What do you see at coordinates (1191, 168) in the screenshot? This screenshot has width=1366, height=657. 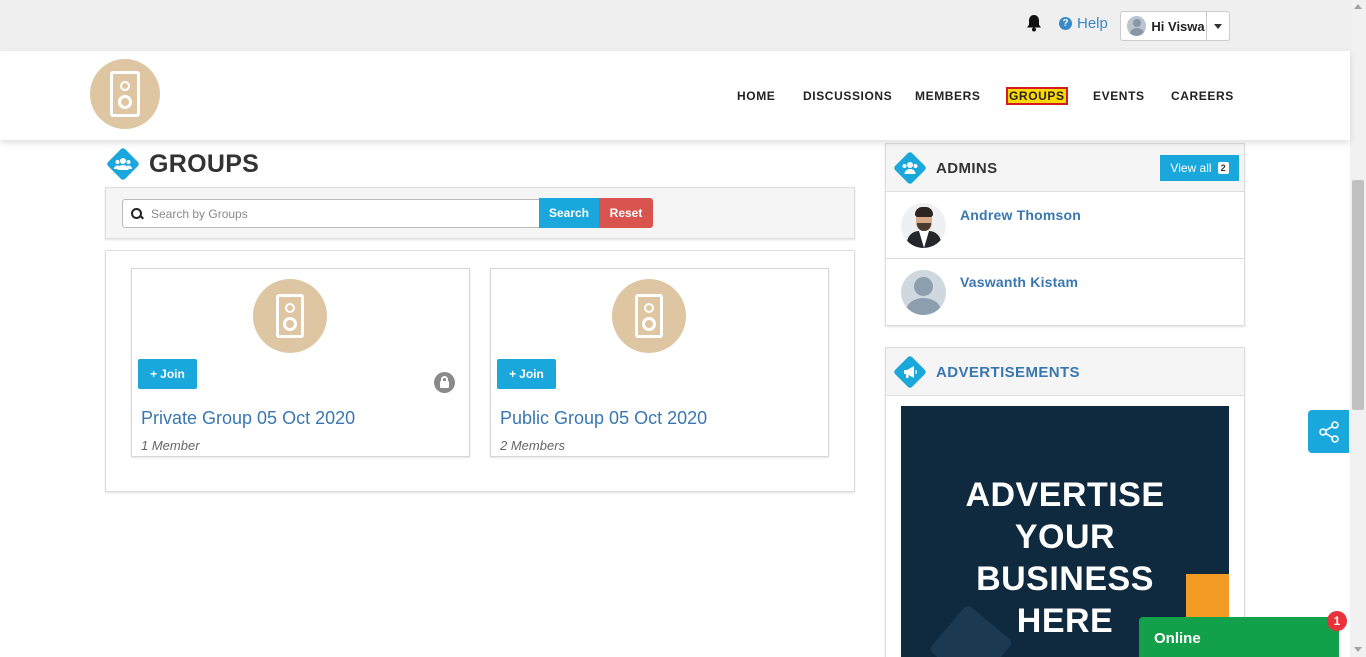 I see `view-all-label: View all` at bounding box center [1191, 168].